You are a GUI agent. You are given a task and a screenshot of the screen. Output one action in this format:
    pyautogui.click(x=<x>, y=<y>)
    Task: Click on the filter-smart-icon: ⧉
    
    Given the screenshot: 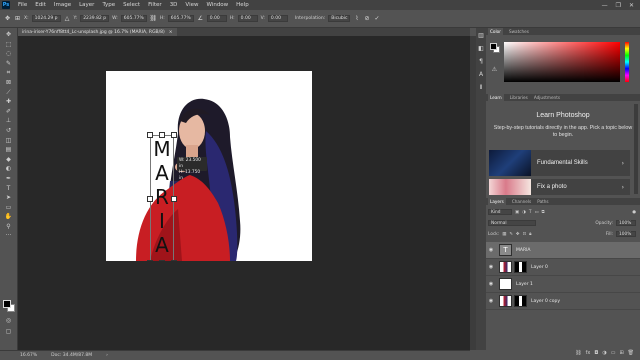 What is the action you would take?
    pyautogui.click(x=543, y=212)
    